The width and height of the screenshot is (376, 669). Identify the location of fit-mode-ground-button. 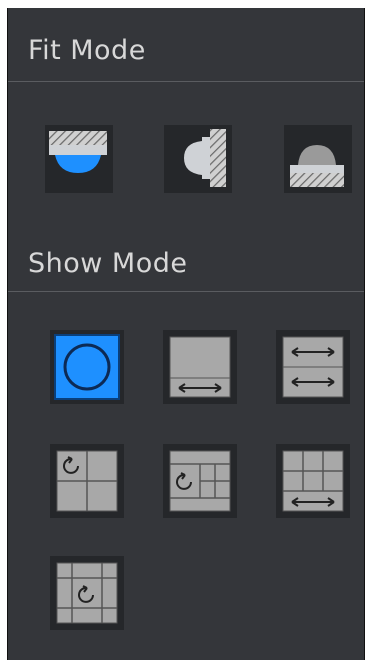
(318, 159).